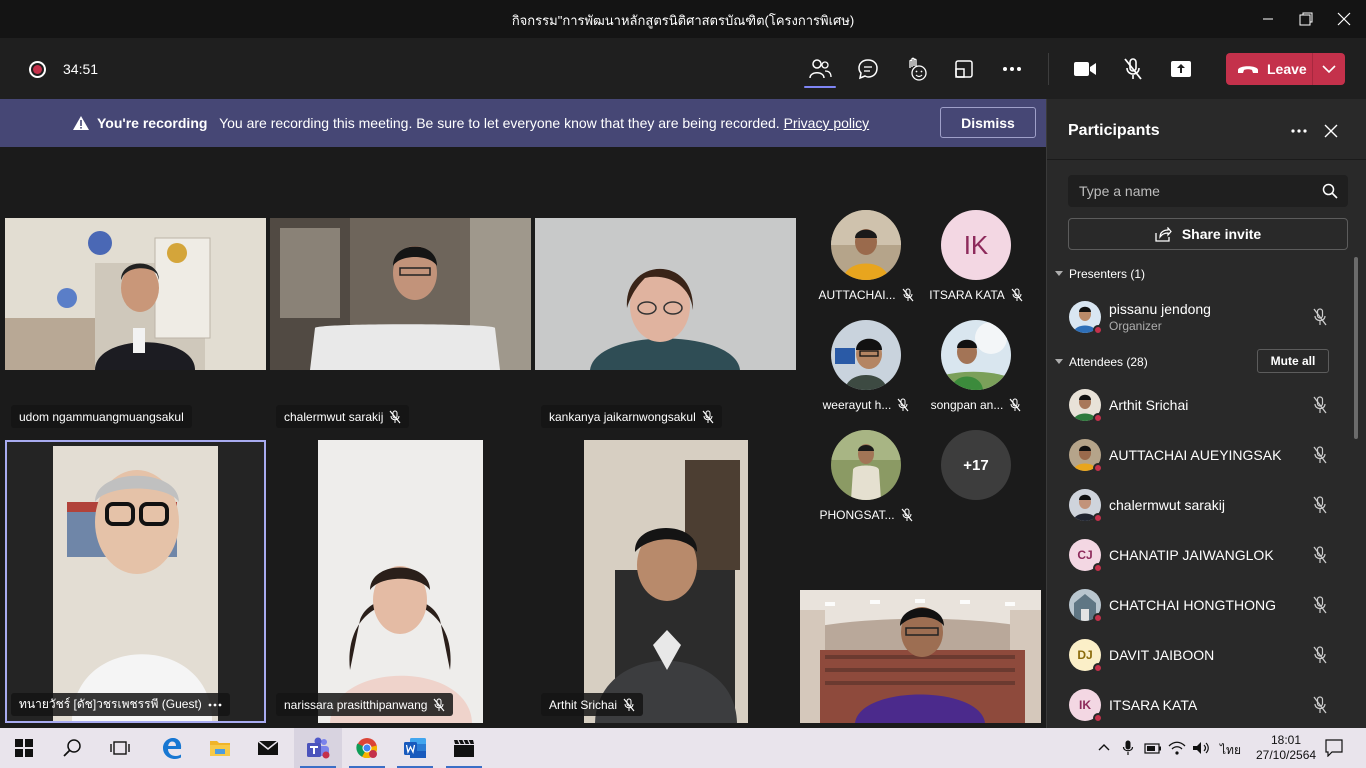 Image resolution: width=1366 pixels, height=768 pixels. Describe the element at coordinates (1209, 405) in the screenshot. I see `participant-row: Arthit Srichai` at that location.